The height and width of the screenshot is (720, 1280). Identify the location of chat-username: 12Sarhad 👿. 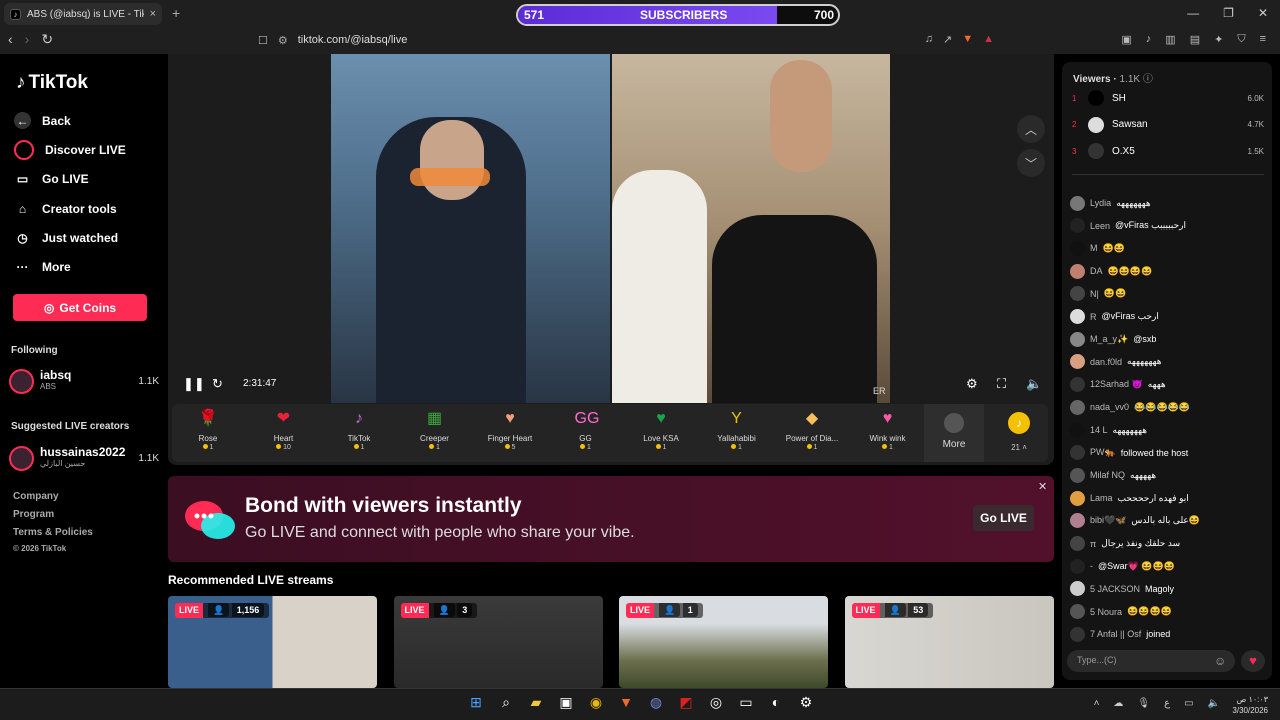
(1116, 384).